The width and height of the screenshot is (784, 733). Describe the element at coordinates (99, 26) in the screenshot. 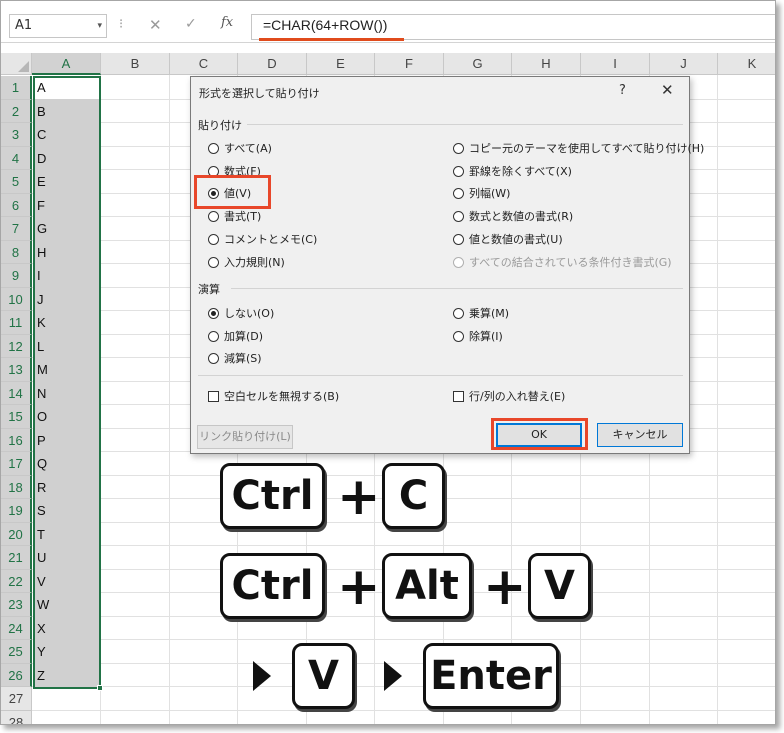

I see `chevron-down-icon: ▾` at that location.